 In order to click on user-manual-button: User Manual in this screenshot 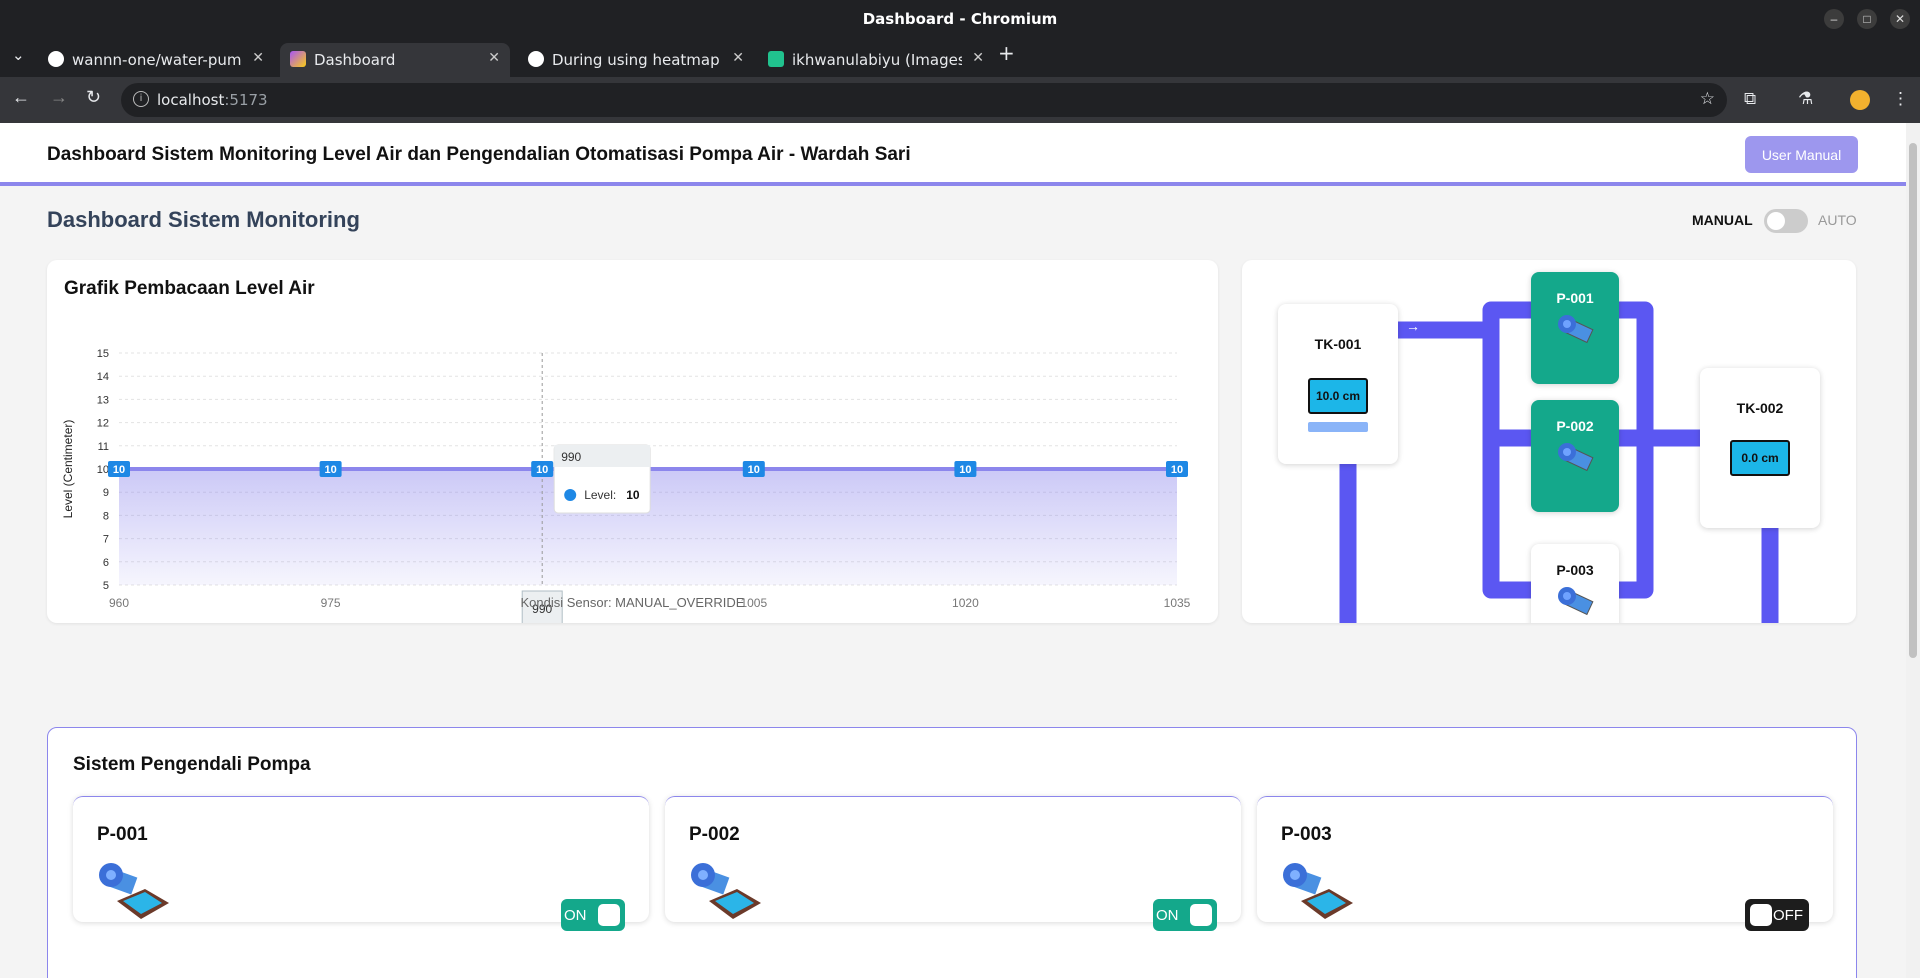, I will do `click(1801, 154)`.